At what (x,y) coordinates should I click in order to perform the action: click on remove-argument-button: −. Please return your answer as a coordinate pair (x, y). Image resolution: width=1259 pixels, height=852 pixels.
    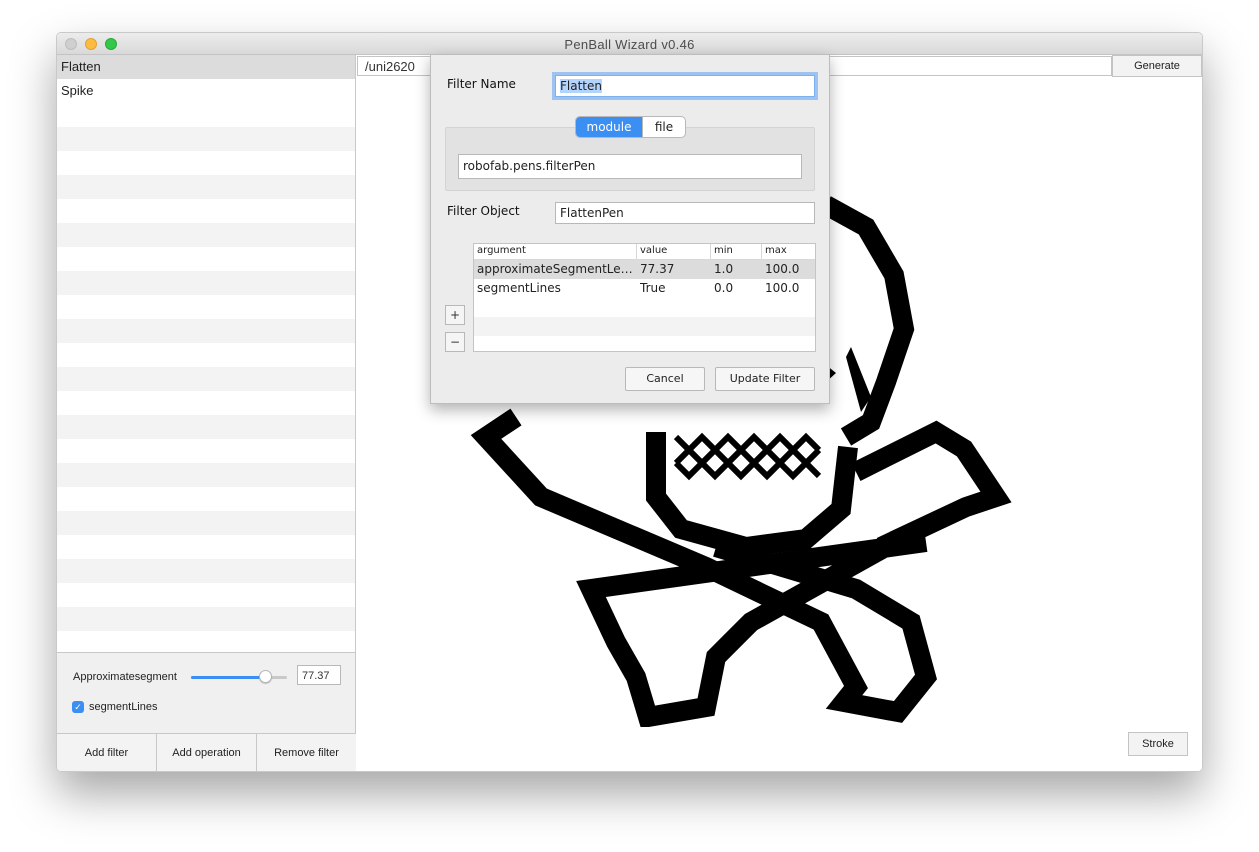
    Looking at the image, I should click on (455, 342).